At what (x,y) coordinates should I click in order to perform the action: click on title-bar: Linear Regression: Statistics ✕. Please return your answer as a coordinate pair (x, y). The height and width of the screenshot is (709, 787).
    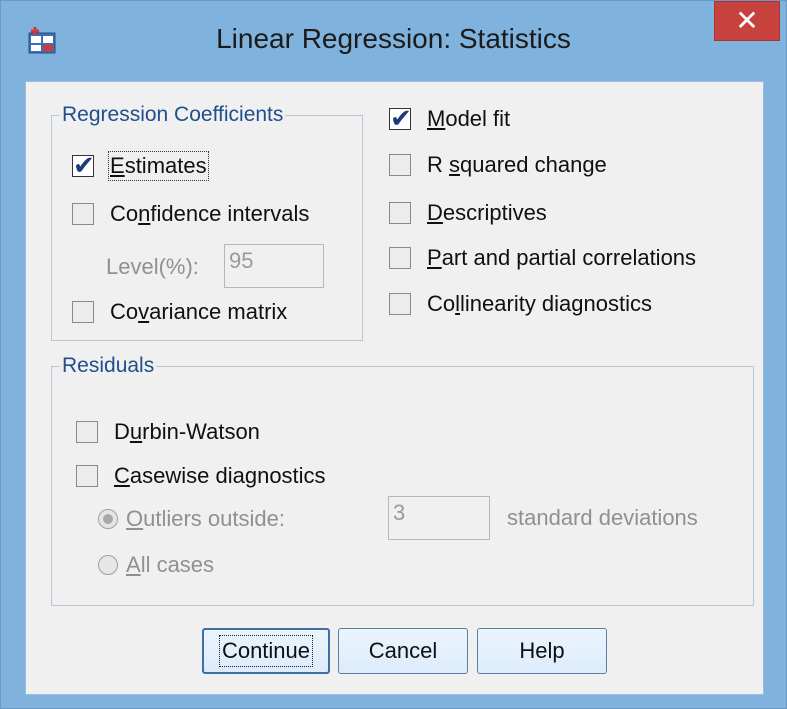
    Looking at the image, I should click on (393, 41).